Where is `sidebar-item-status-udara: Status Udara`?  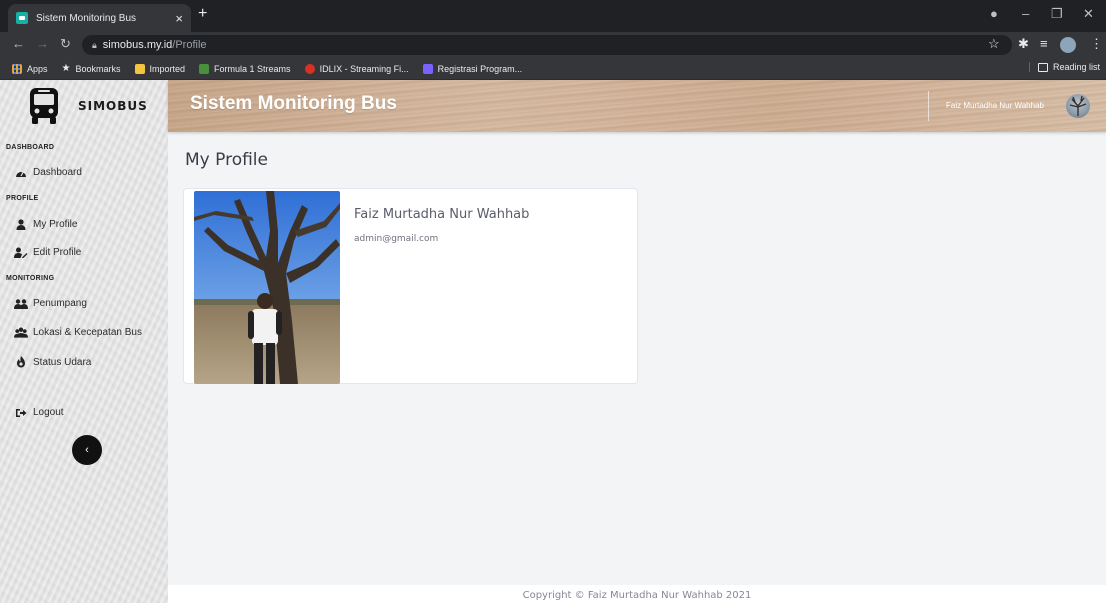 sidebar-item-status-udara: Status Udara is located at coordinates (52, 362).